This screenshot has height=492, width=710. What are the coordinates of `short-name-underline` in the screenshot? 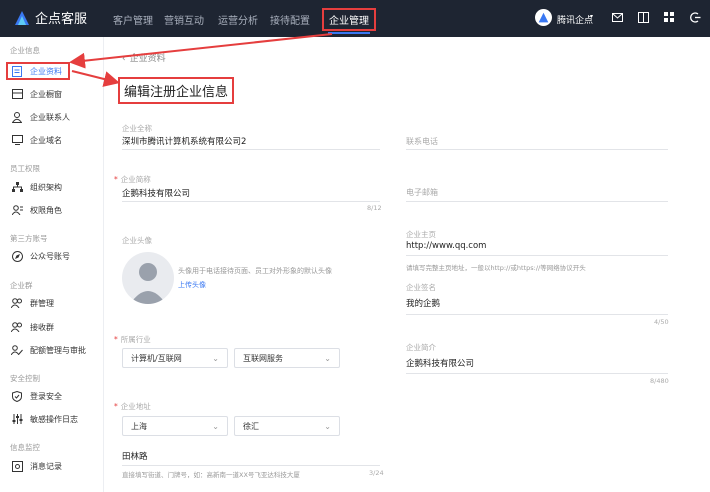 It's located at (251, 201).